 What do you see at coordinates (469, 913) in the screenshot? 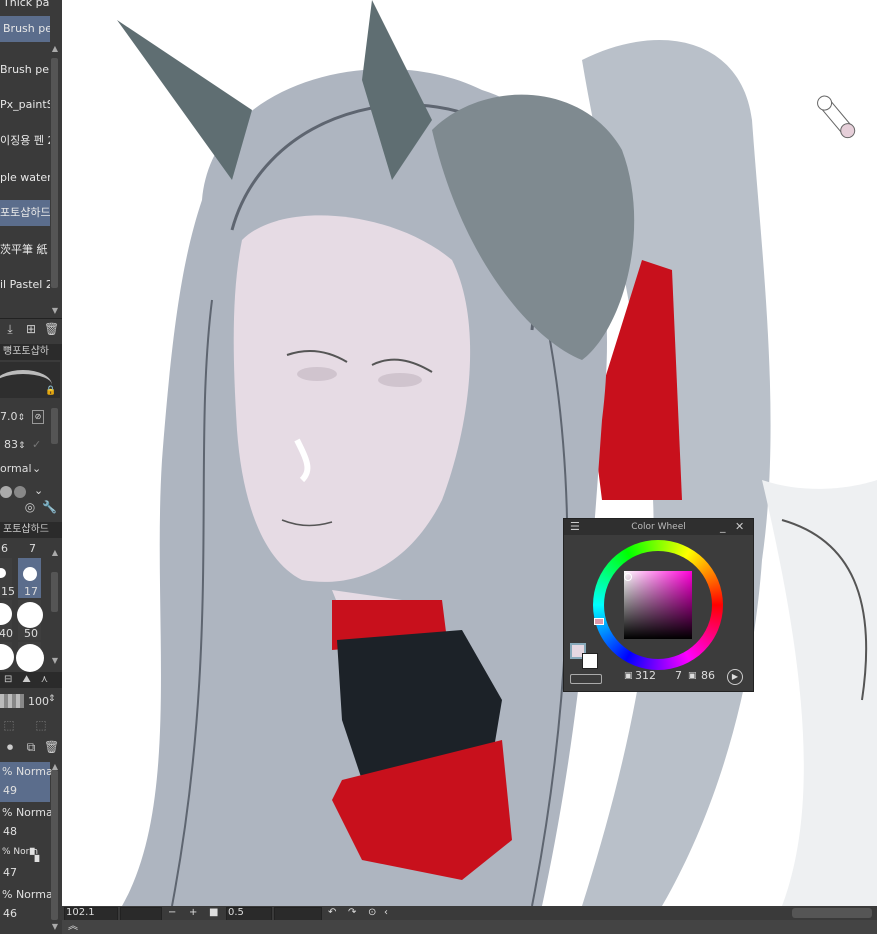
I see `status-bar: 102.1 − + ■ 0.5 ↶ ↷ ⊙ ‹` at bounding box center [469, 913].